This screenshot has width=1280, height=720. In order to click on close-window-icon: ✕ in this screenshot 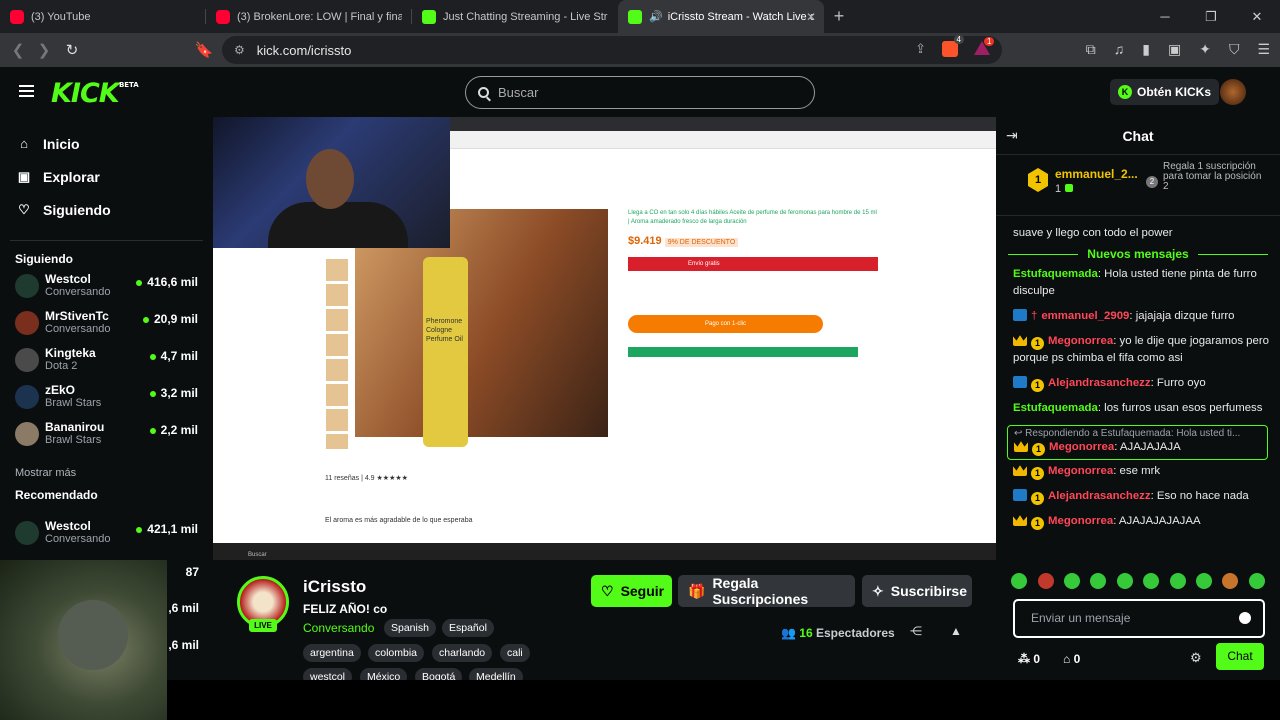, I will do `click(1257, 16)`.